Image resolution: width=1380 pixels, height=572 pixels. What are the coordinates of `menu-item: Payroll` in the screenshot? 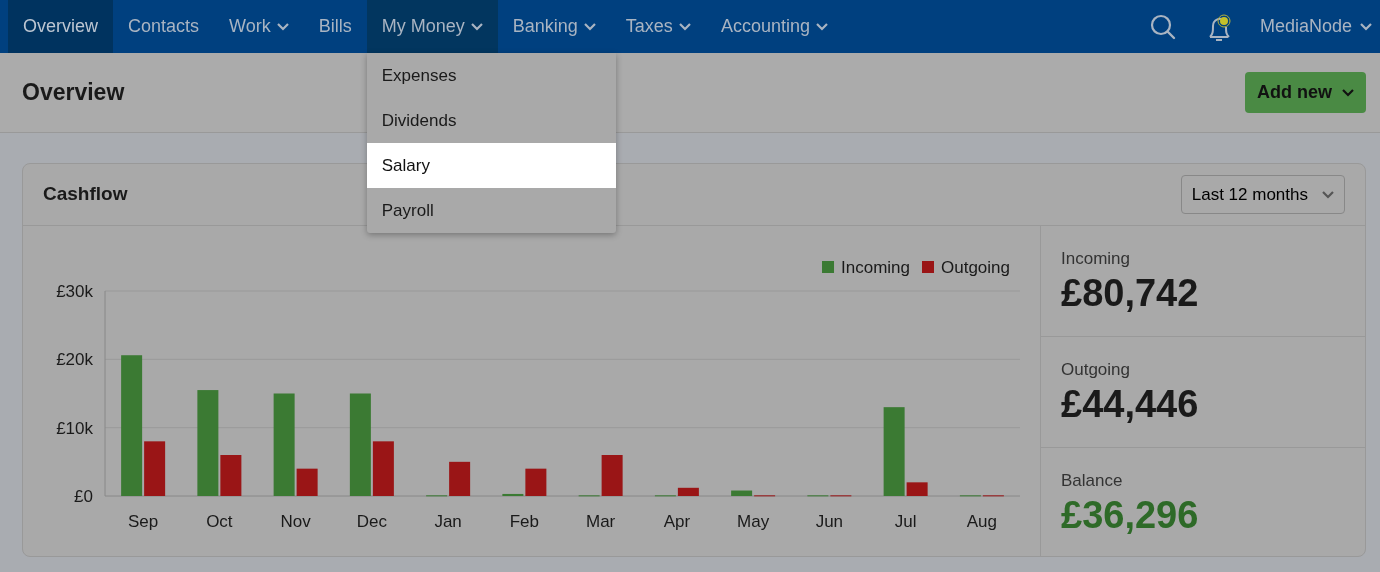 It's located at (491, 210).